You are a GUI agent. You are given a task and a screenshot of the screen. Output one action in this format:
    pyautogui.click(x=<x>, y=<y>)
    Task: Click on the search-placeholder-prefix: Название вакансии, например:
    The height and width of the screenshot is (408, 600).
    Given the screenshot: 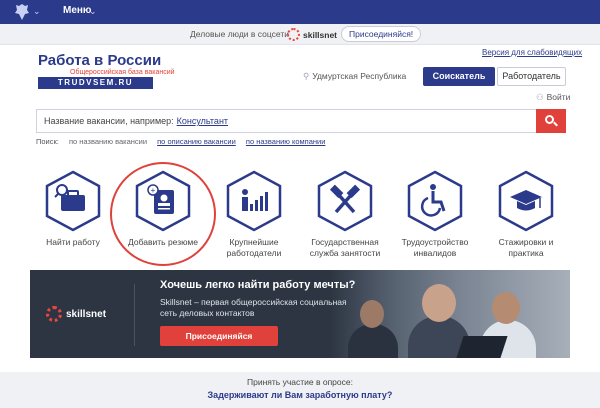 What is the action you would take?
    pyautogui.click(x=109, y=121)
    